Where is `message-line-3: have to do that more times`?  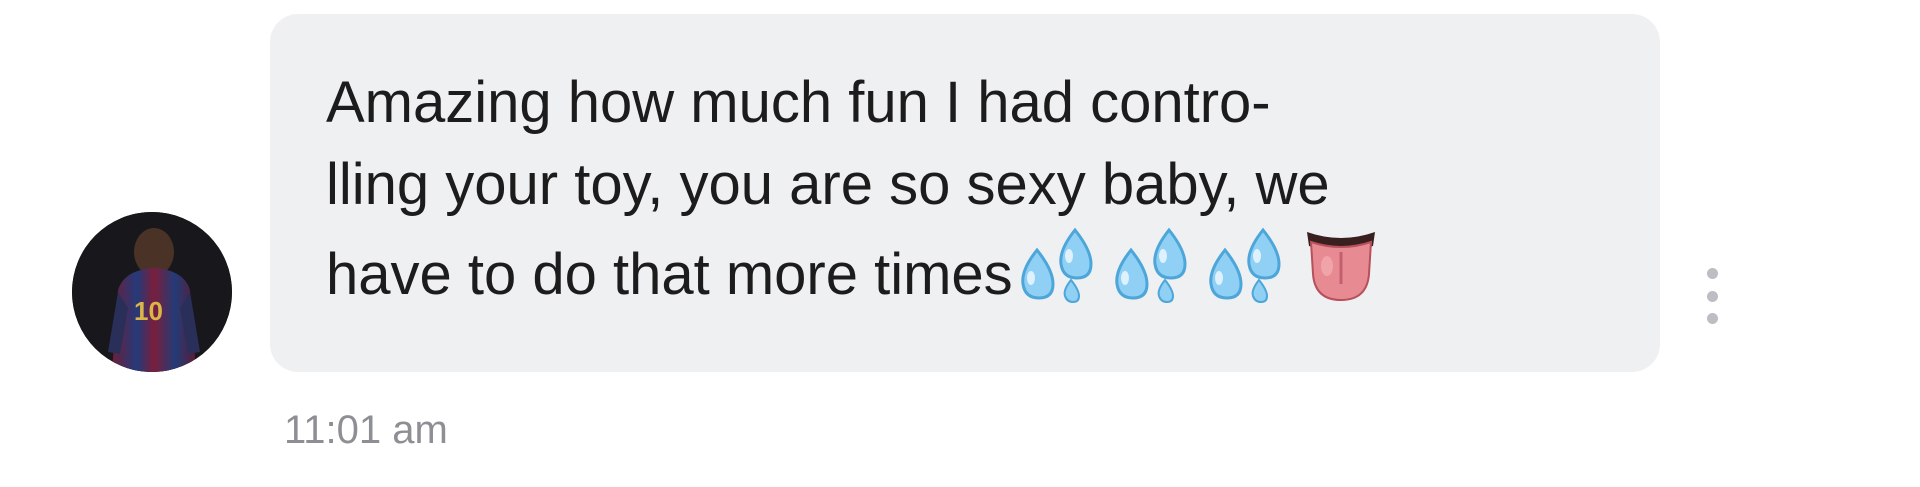 message-line-3: have to do that more times is located at coordinates (966, 271).